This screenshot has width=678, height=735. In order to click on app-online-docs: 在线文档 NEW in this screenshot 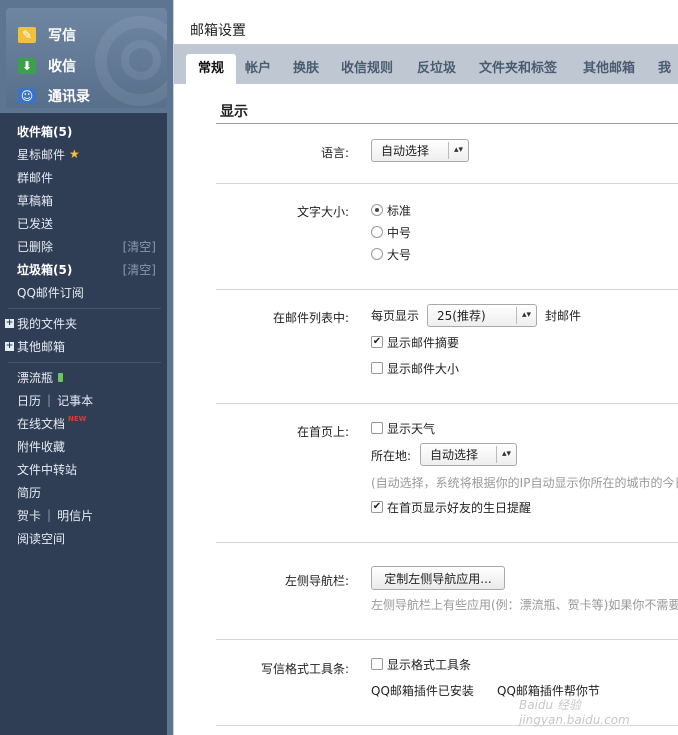, I will do `click(89, 423)`.